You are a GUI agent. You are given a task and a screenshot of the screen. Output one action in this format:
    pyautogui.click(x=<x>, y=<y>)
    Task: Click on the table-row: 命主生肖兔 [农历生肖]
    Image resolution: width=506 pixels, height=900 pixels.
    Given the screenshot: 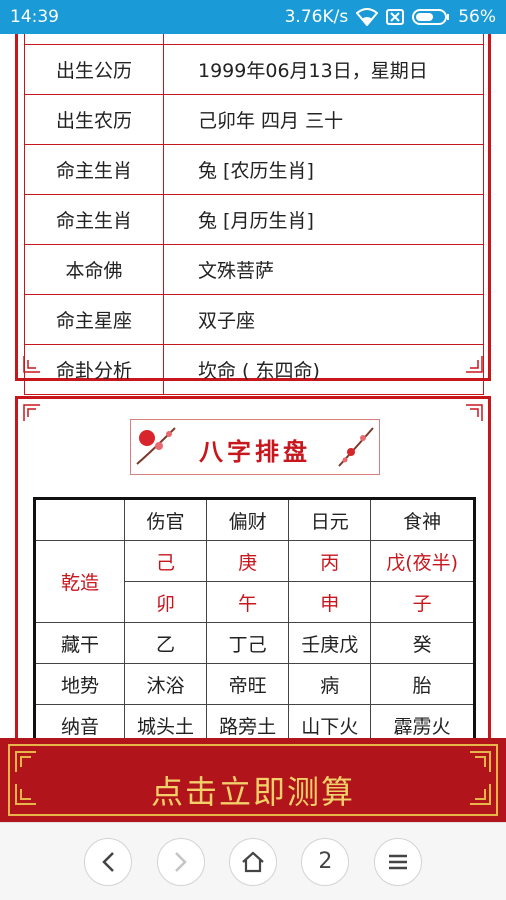 What is the action you would take?
    pyautogui.click(x=254, y=169)
    